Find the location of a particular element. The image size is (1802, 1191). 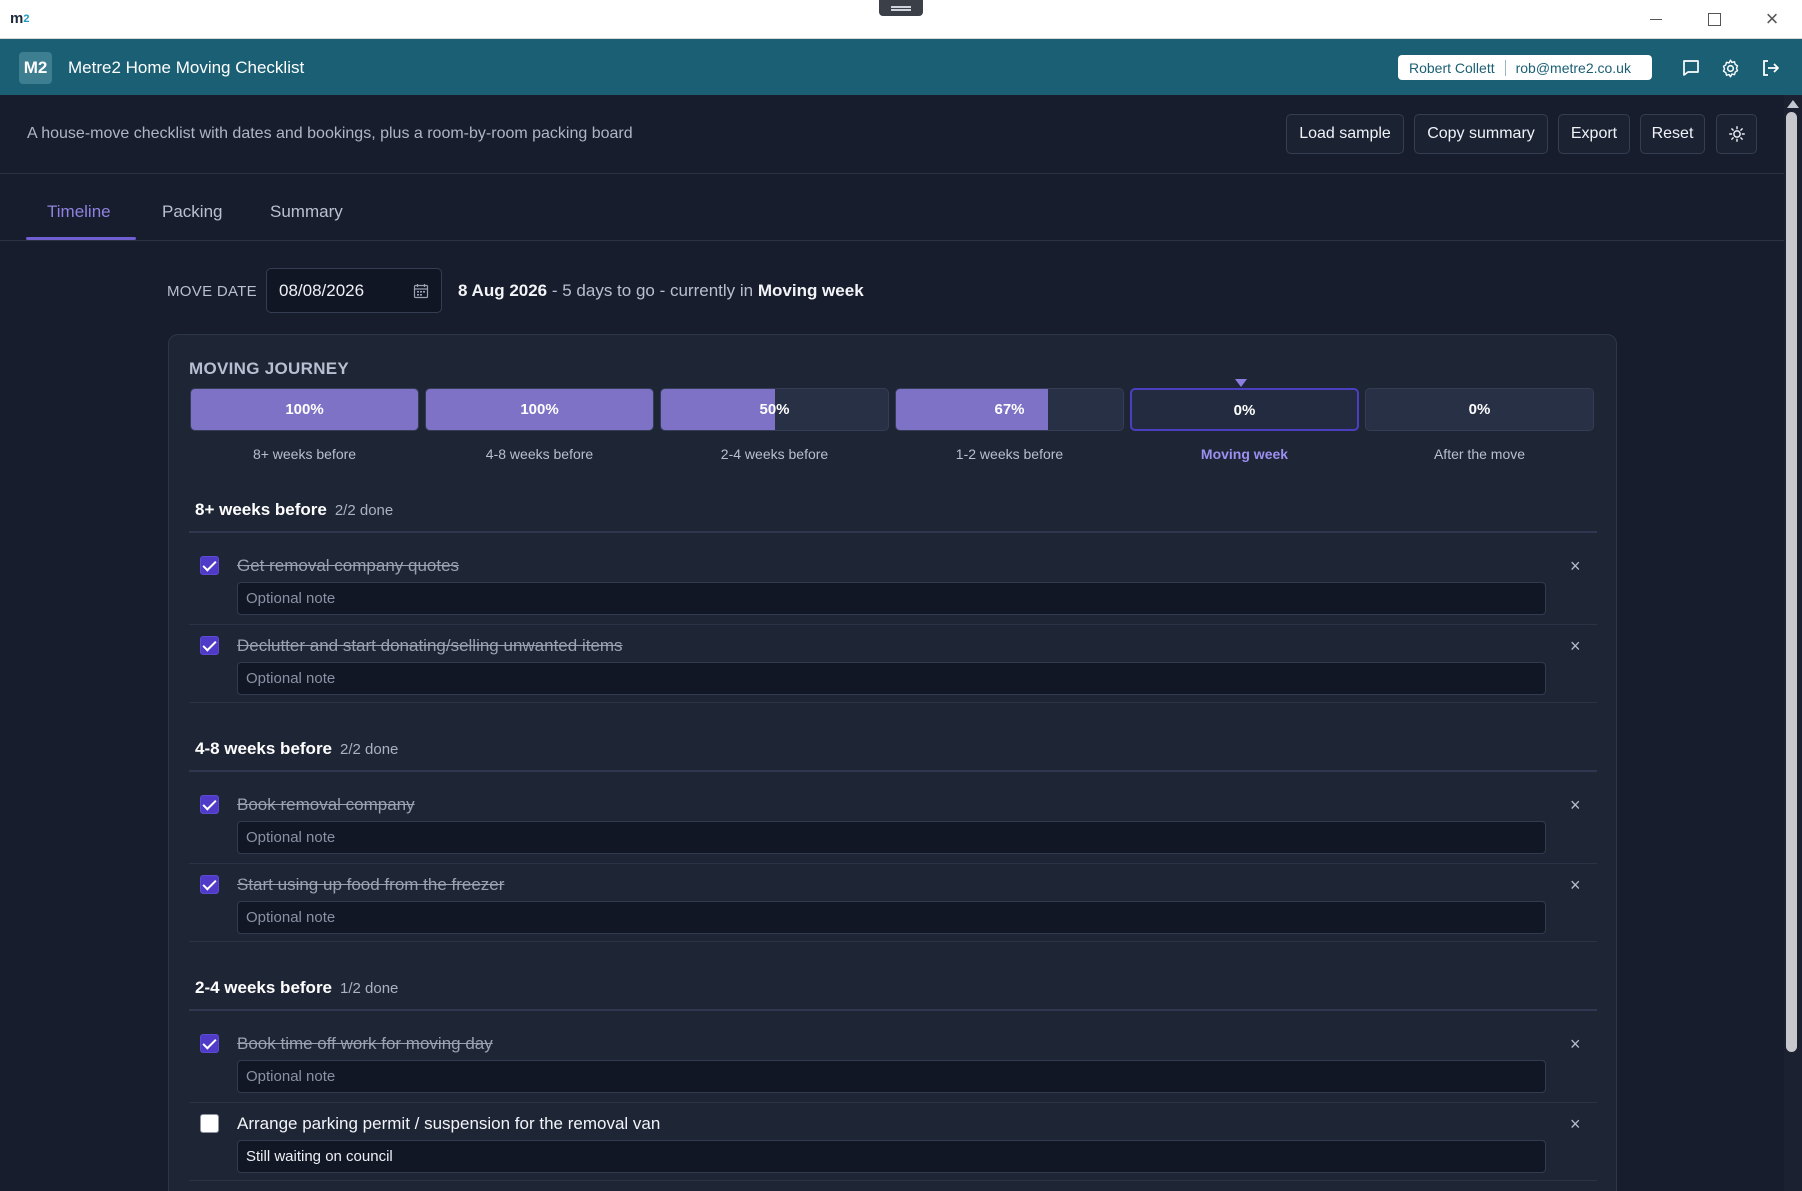

move-date-long: 8 Aug 2026 is located at coordinates (503, 290).